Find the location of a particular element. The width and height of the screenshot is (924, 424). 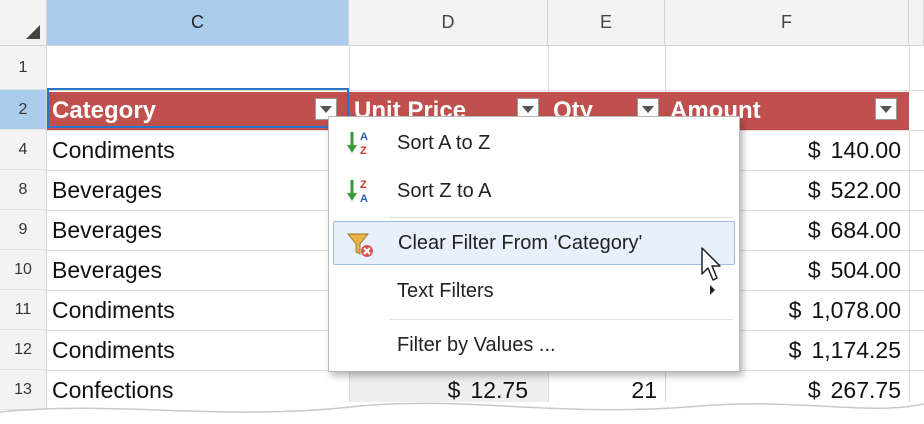

select-all-icon is located at coordinates (33, 32).